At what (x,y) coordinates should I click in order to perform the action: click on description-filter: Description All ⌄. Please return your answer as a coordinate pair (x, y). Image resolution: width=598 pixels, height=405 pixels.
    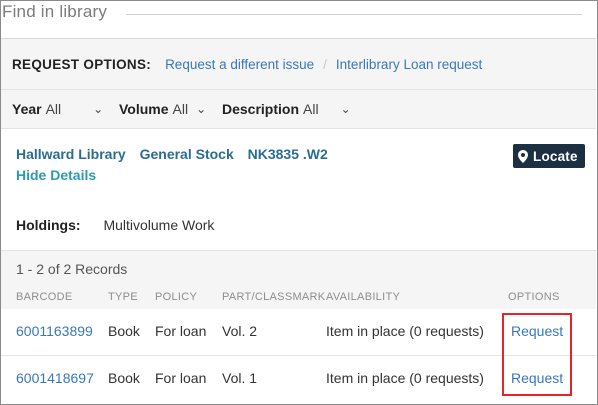
    Looking at the image, I should click on (286, 109).